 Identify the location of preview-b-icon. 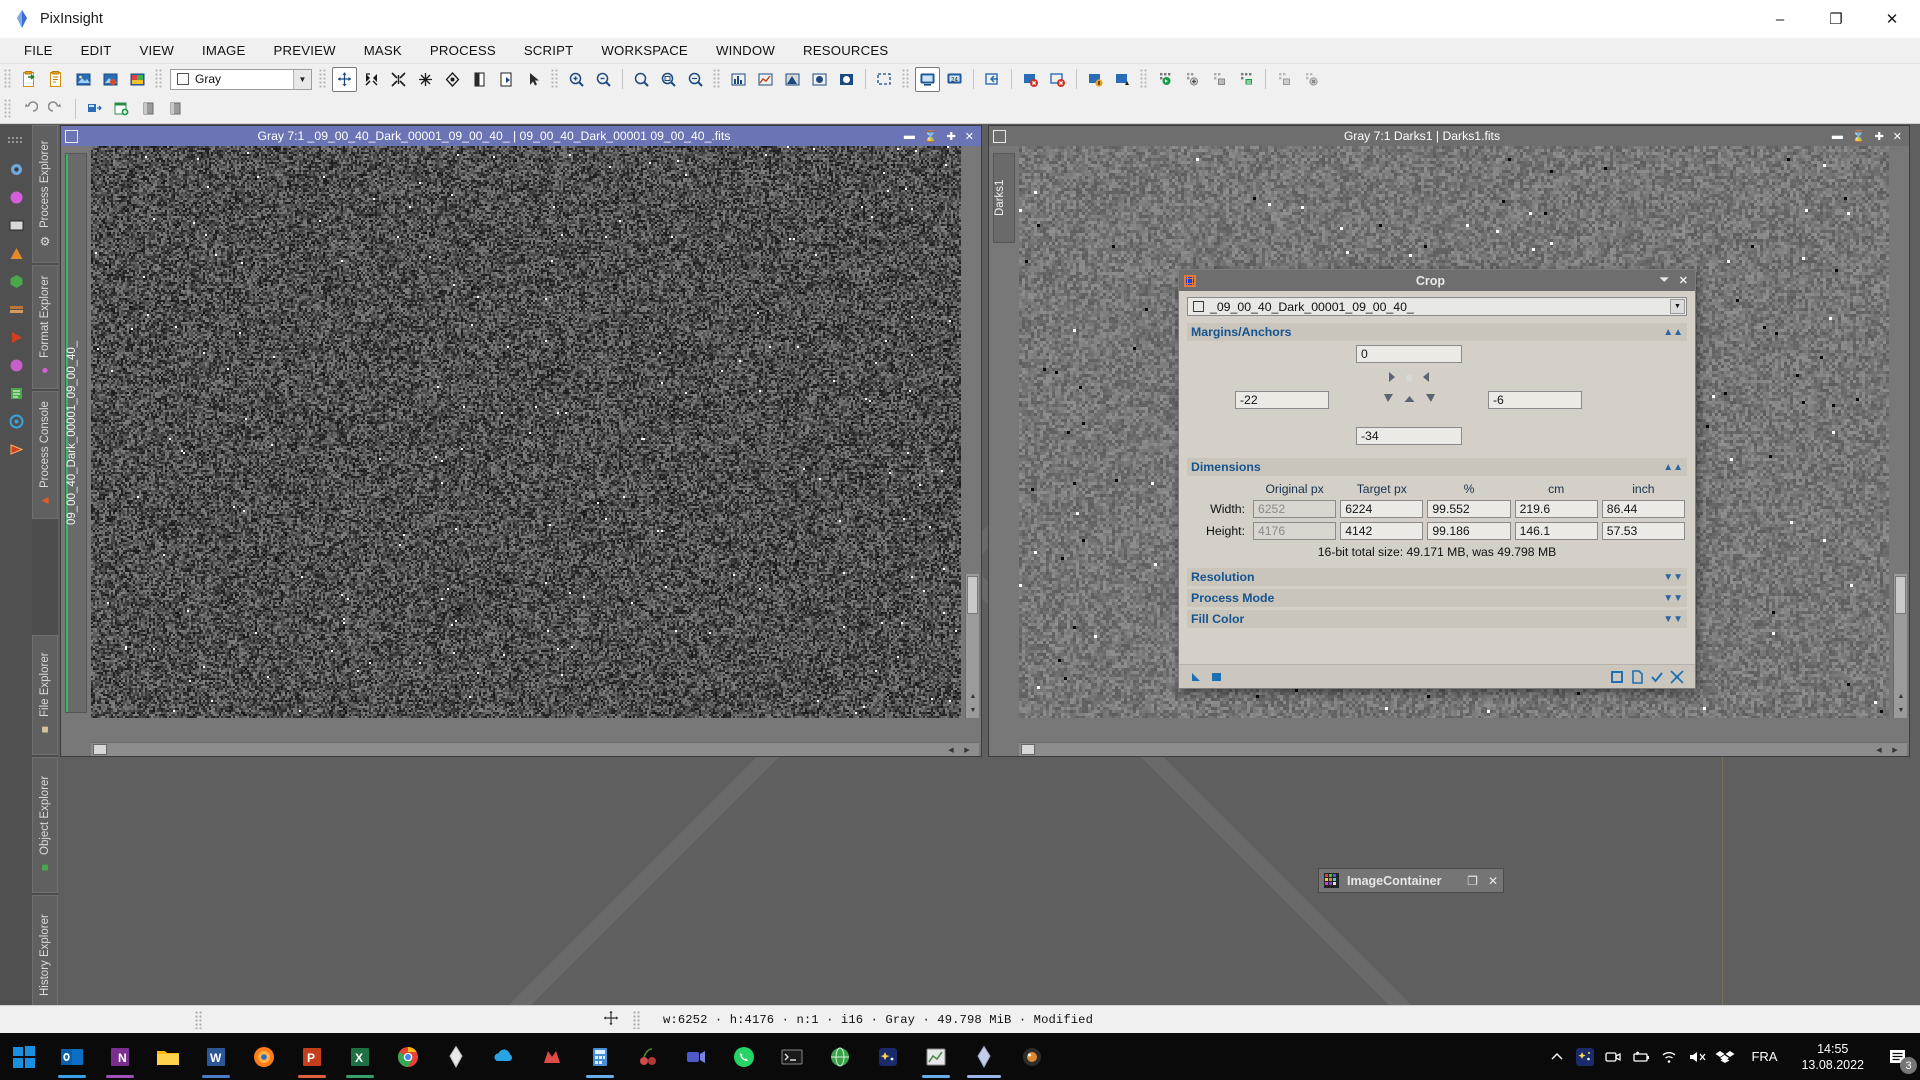
(175, 108).